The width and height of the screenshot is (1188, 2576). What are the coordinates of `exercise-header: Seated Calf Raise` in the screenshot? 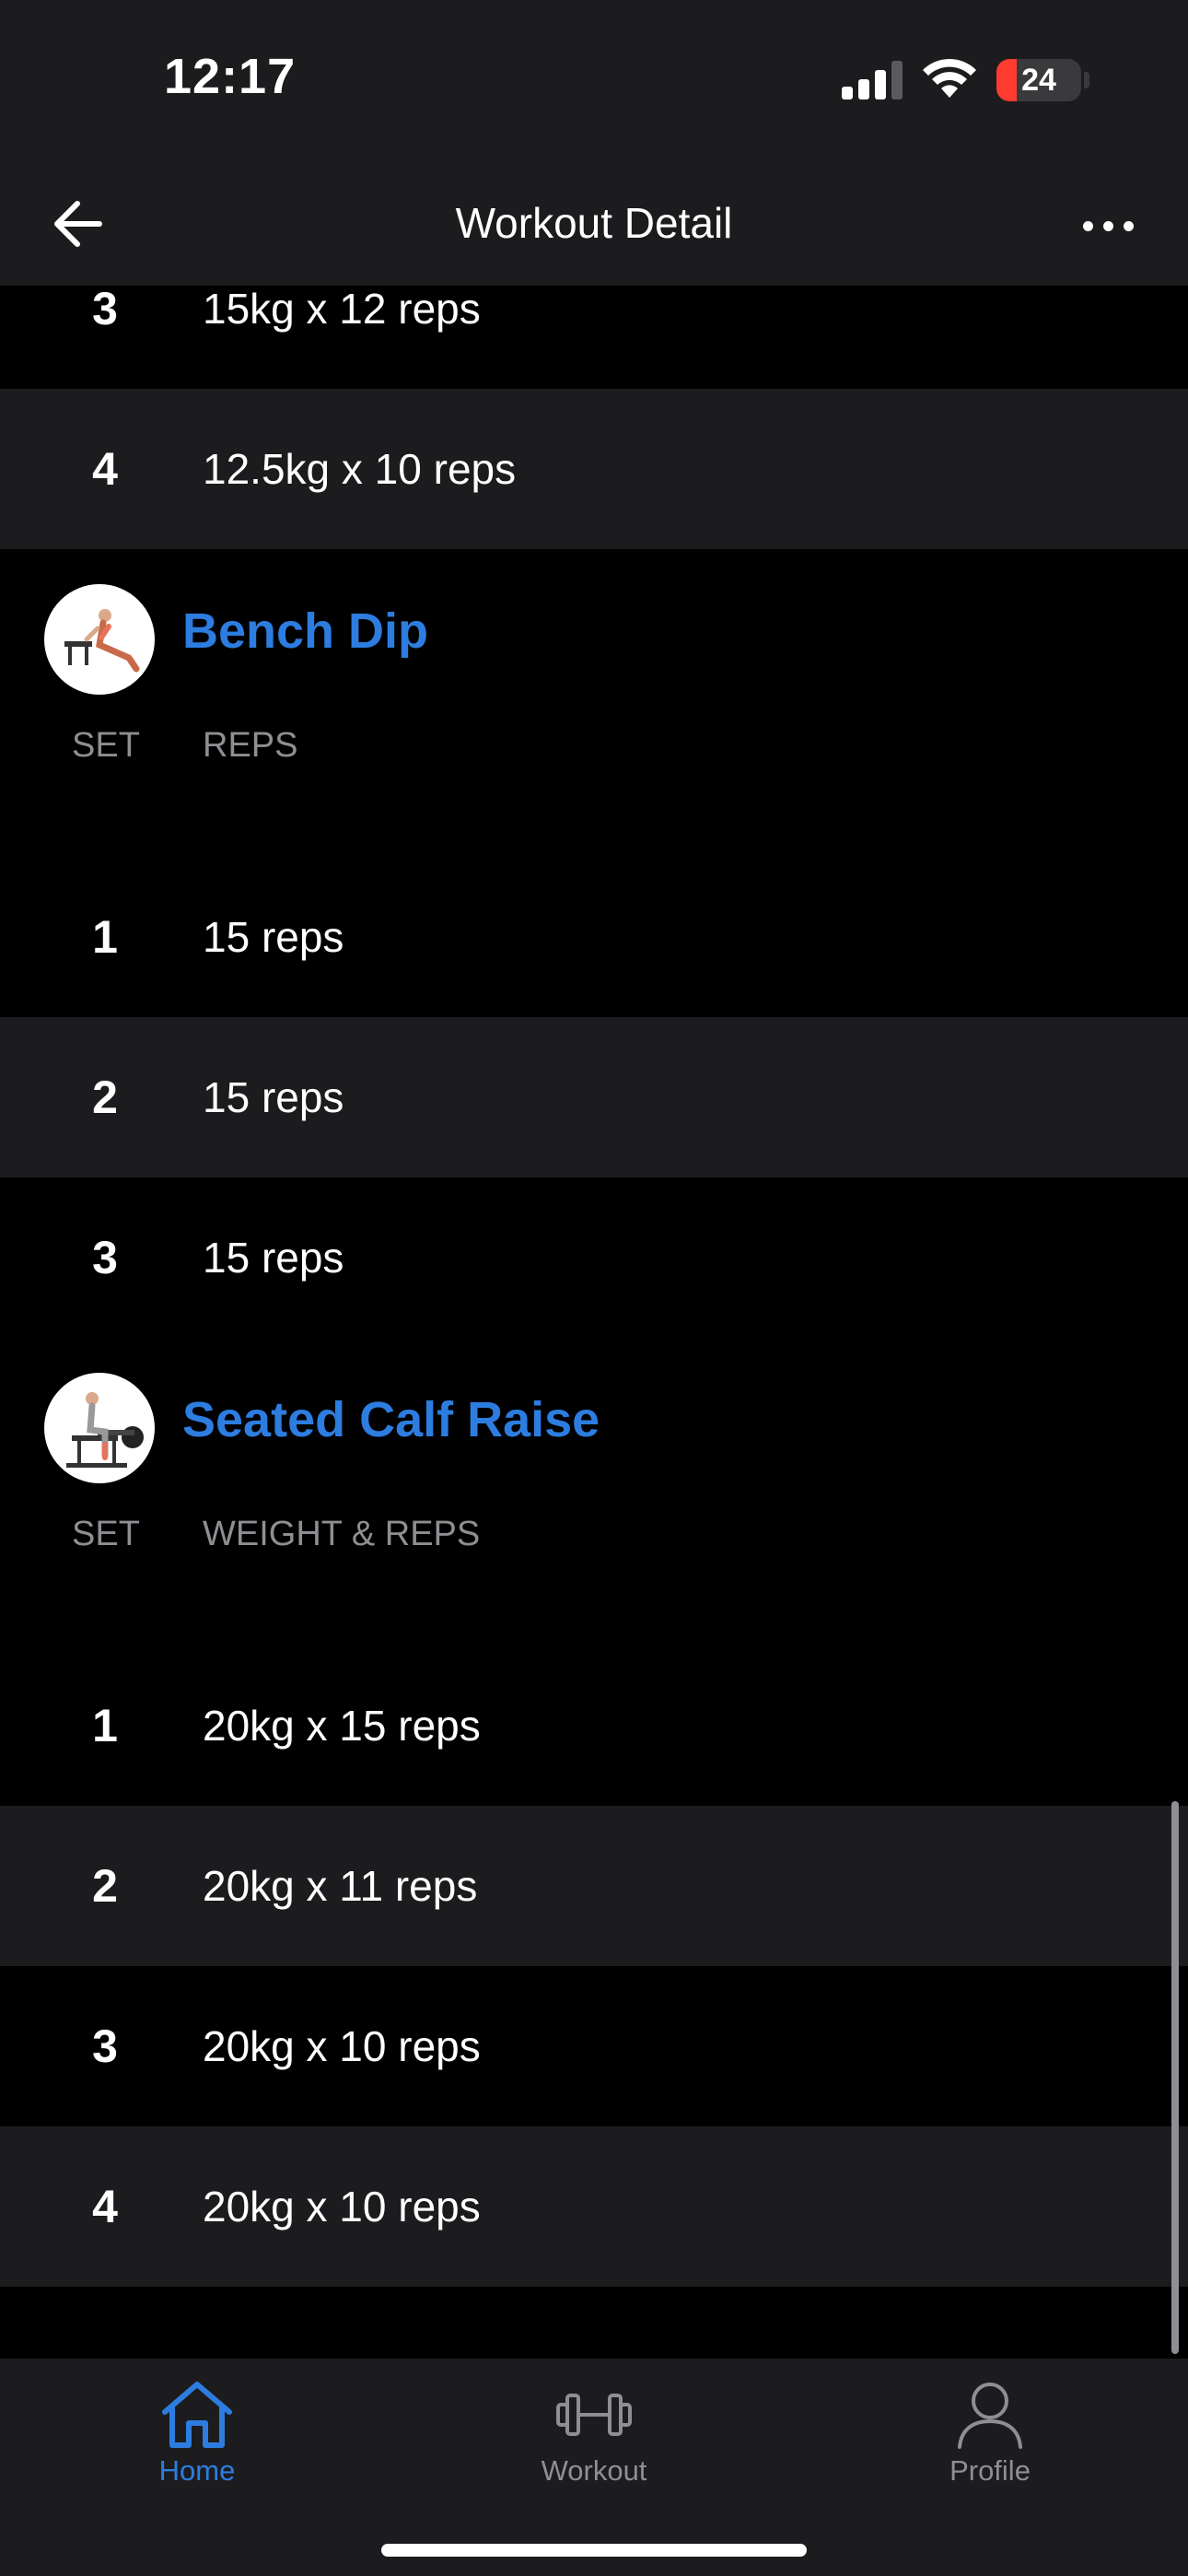 It's located at (594, 1436).